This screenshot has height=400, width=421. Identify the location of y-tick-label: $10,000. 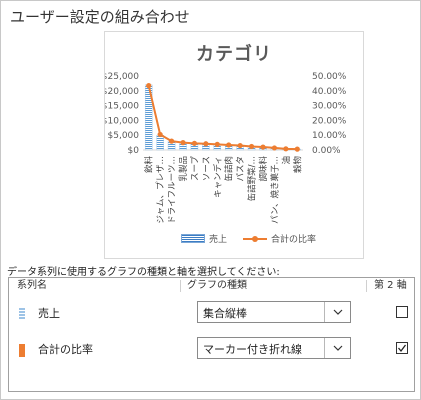
(122, 121).